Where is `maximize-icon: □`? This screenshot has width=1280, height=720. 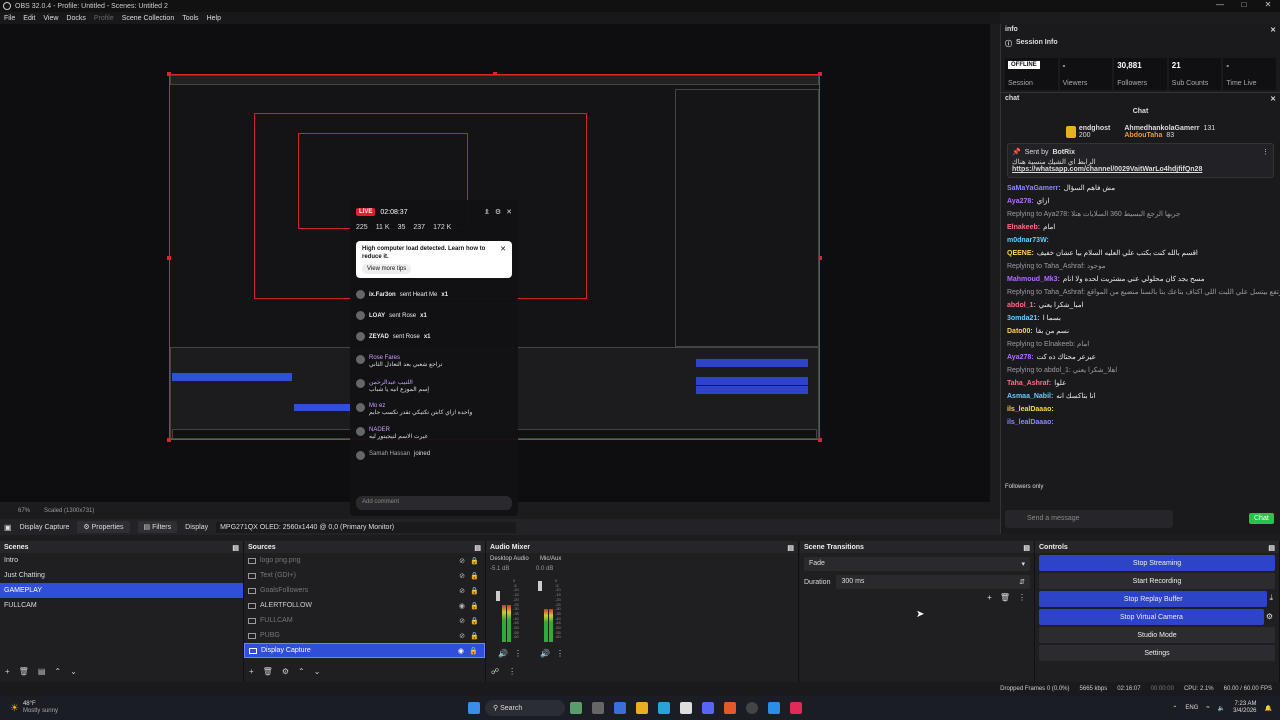
maximize-icon: □ is located at coordinates (1244, 4).